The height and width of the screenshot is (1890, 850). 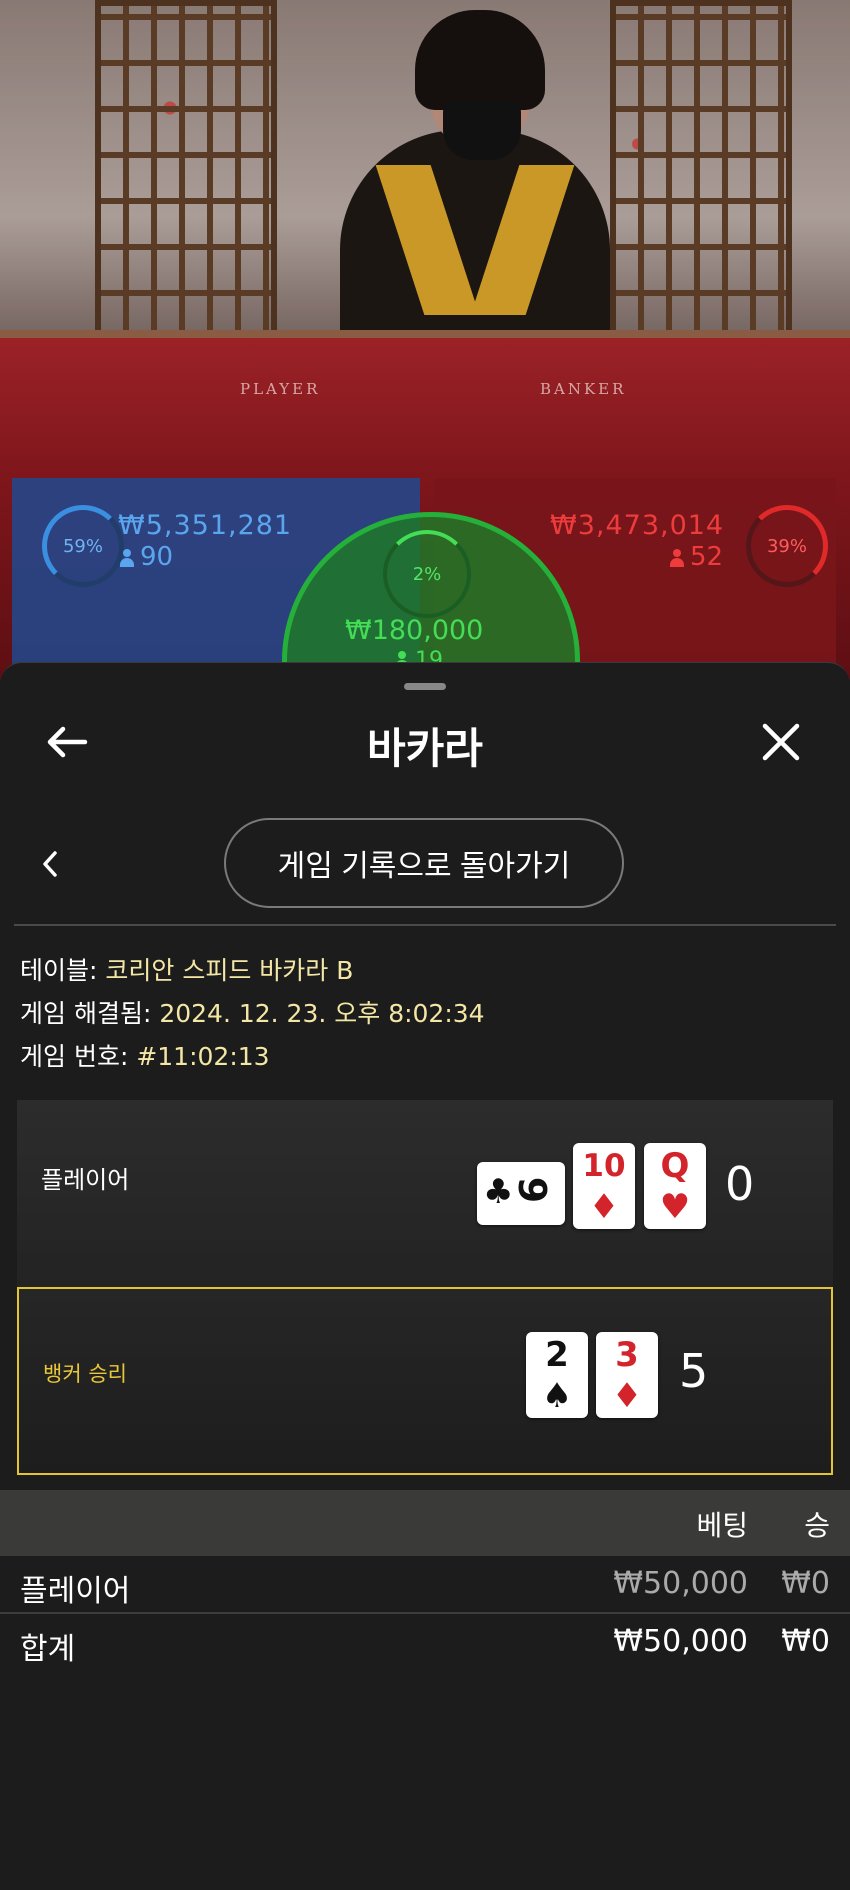 I want to click on info-table-row: 테이블: 코리안 스피드 바카라 B, so click(x=186, y=969).